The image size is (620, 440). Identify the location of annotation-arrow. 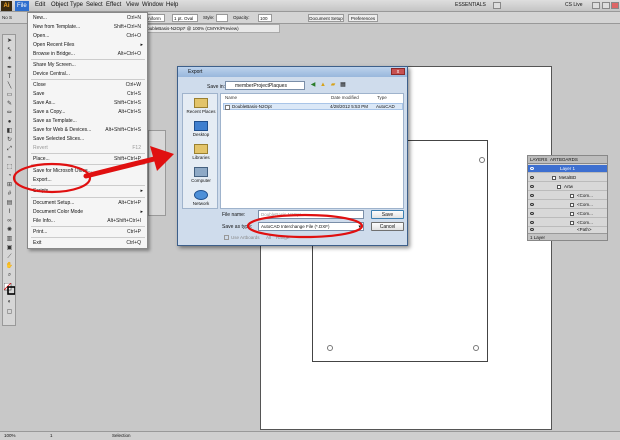
(122, 167).